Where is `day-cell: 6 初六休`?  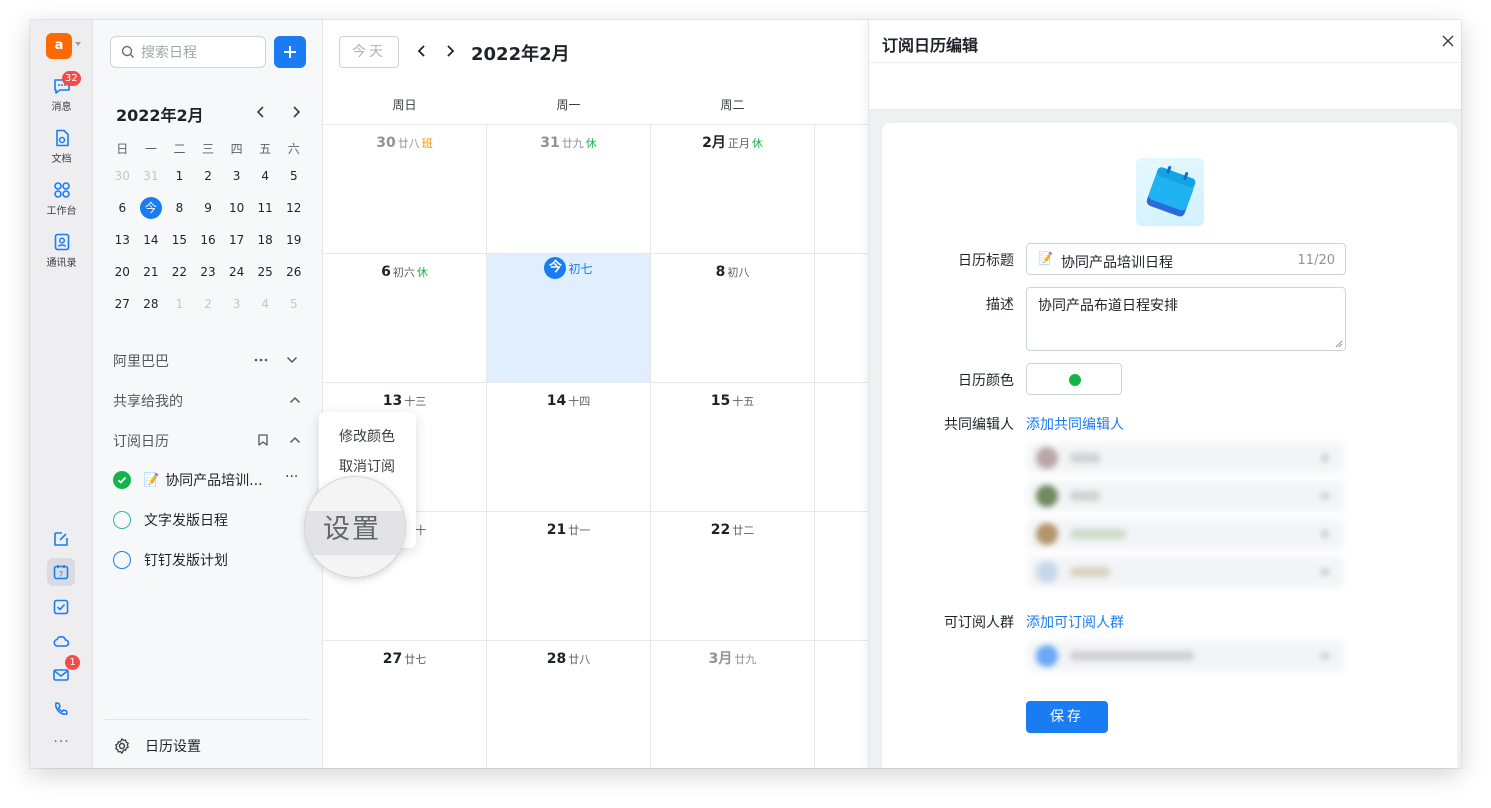 day-cell: 6 初六休 is located at coordinates (404, 270).